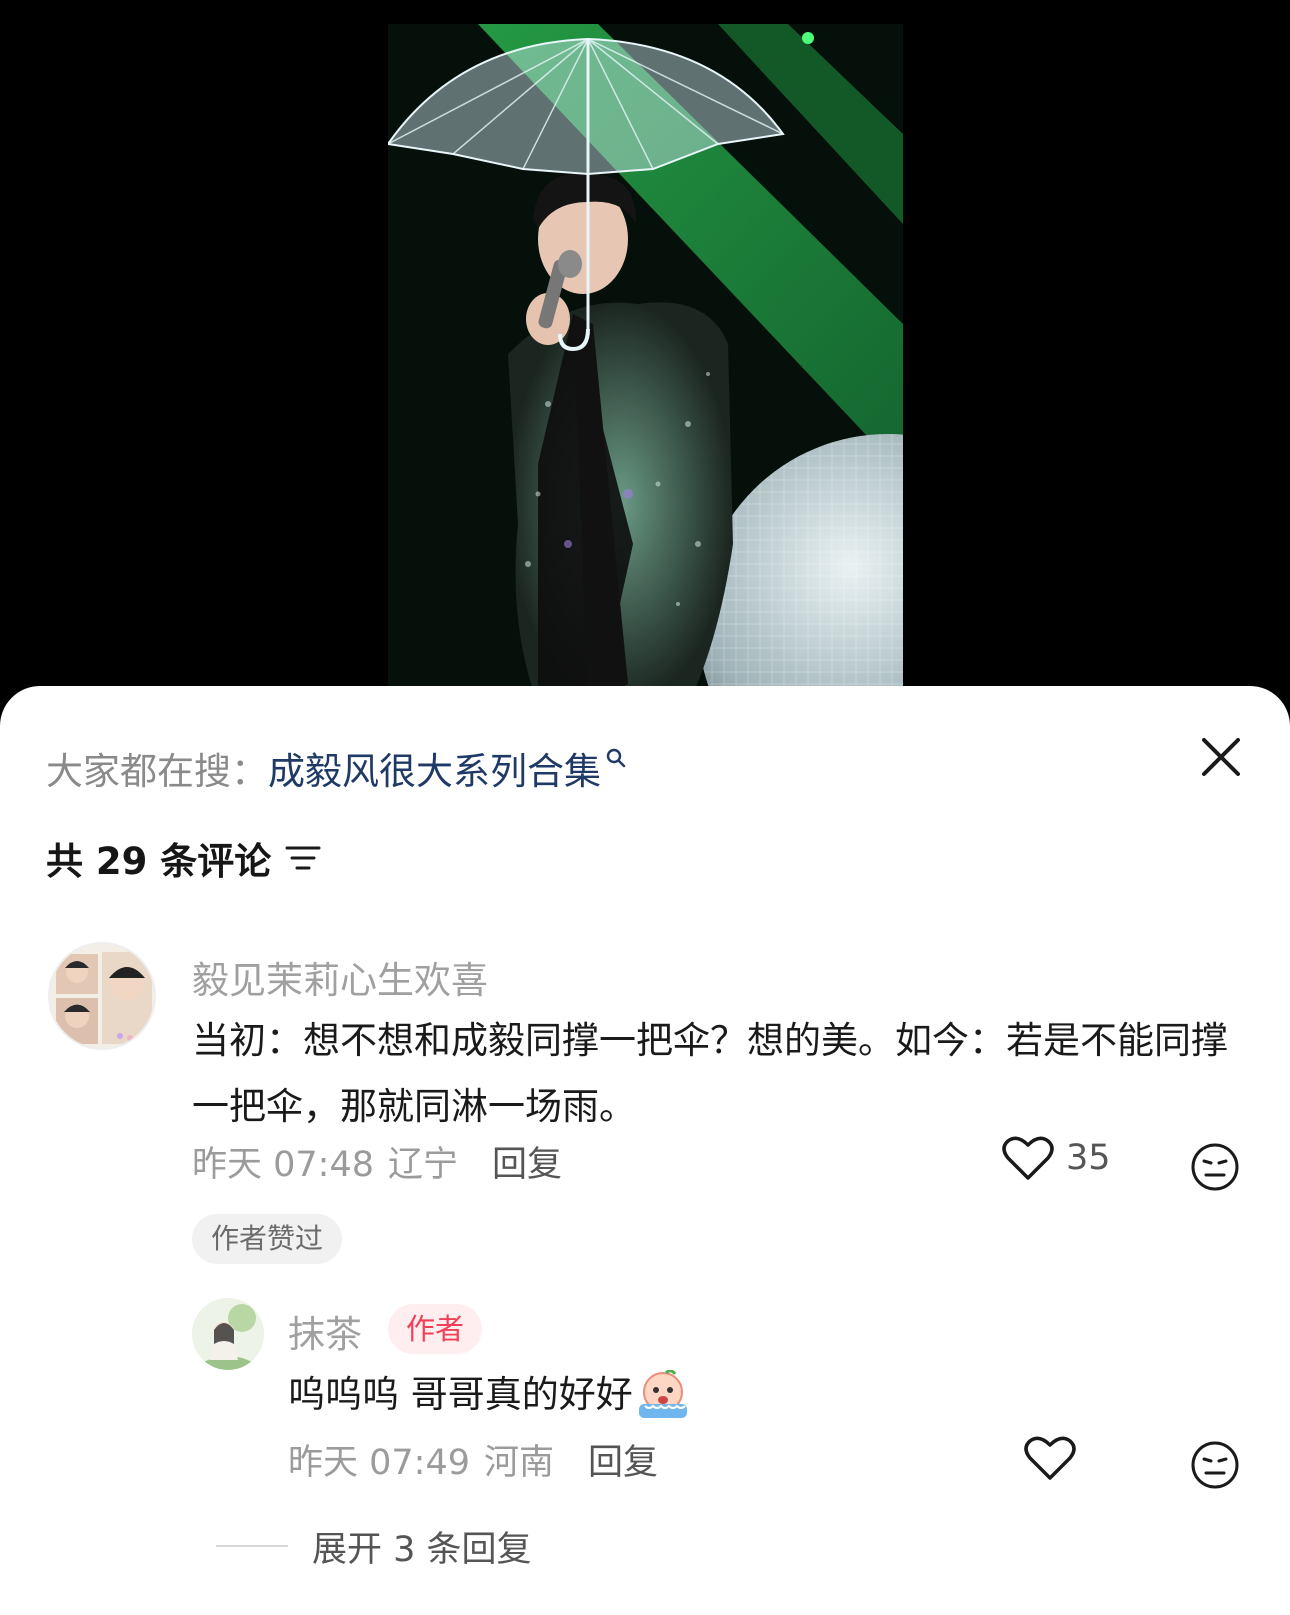  What do you see at coordinates (473, 1459) in the screenshot?
I see `reply-meta: 昨天 07:49 河南 回复` at bounding box center [473, 1459].